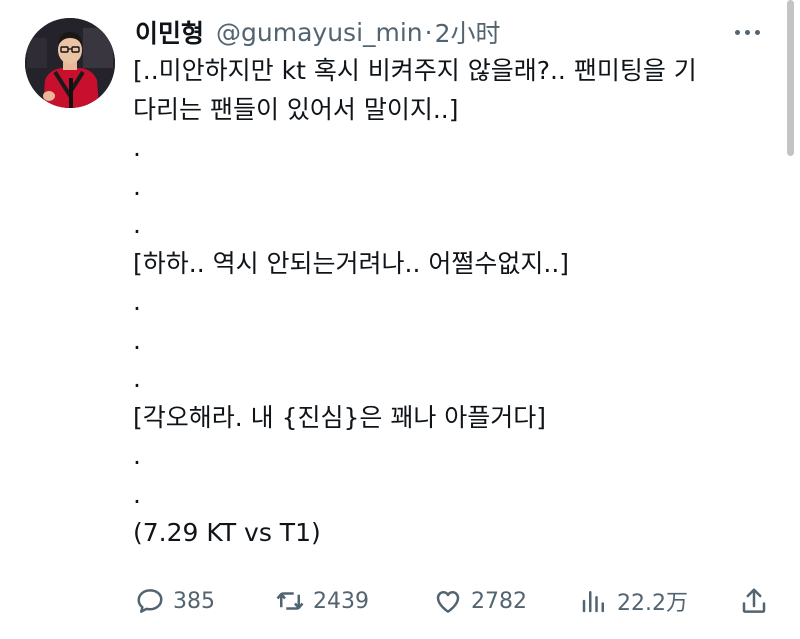 The height and width of the screenshot is (639, 800). I want to click on like-count: 2782, so click(499, 601).